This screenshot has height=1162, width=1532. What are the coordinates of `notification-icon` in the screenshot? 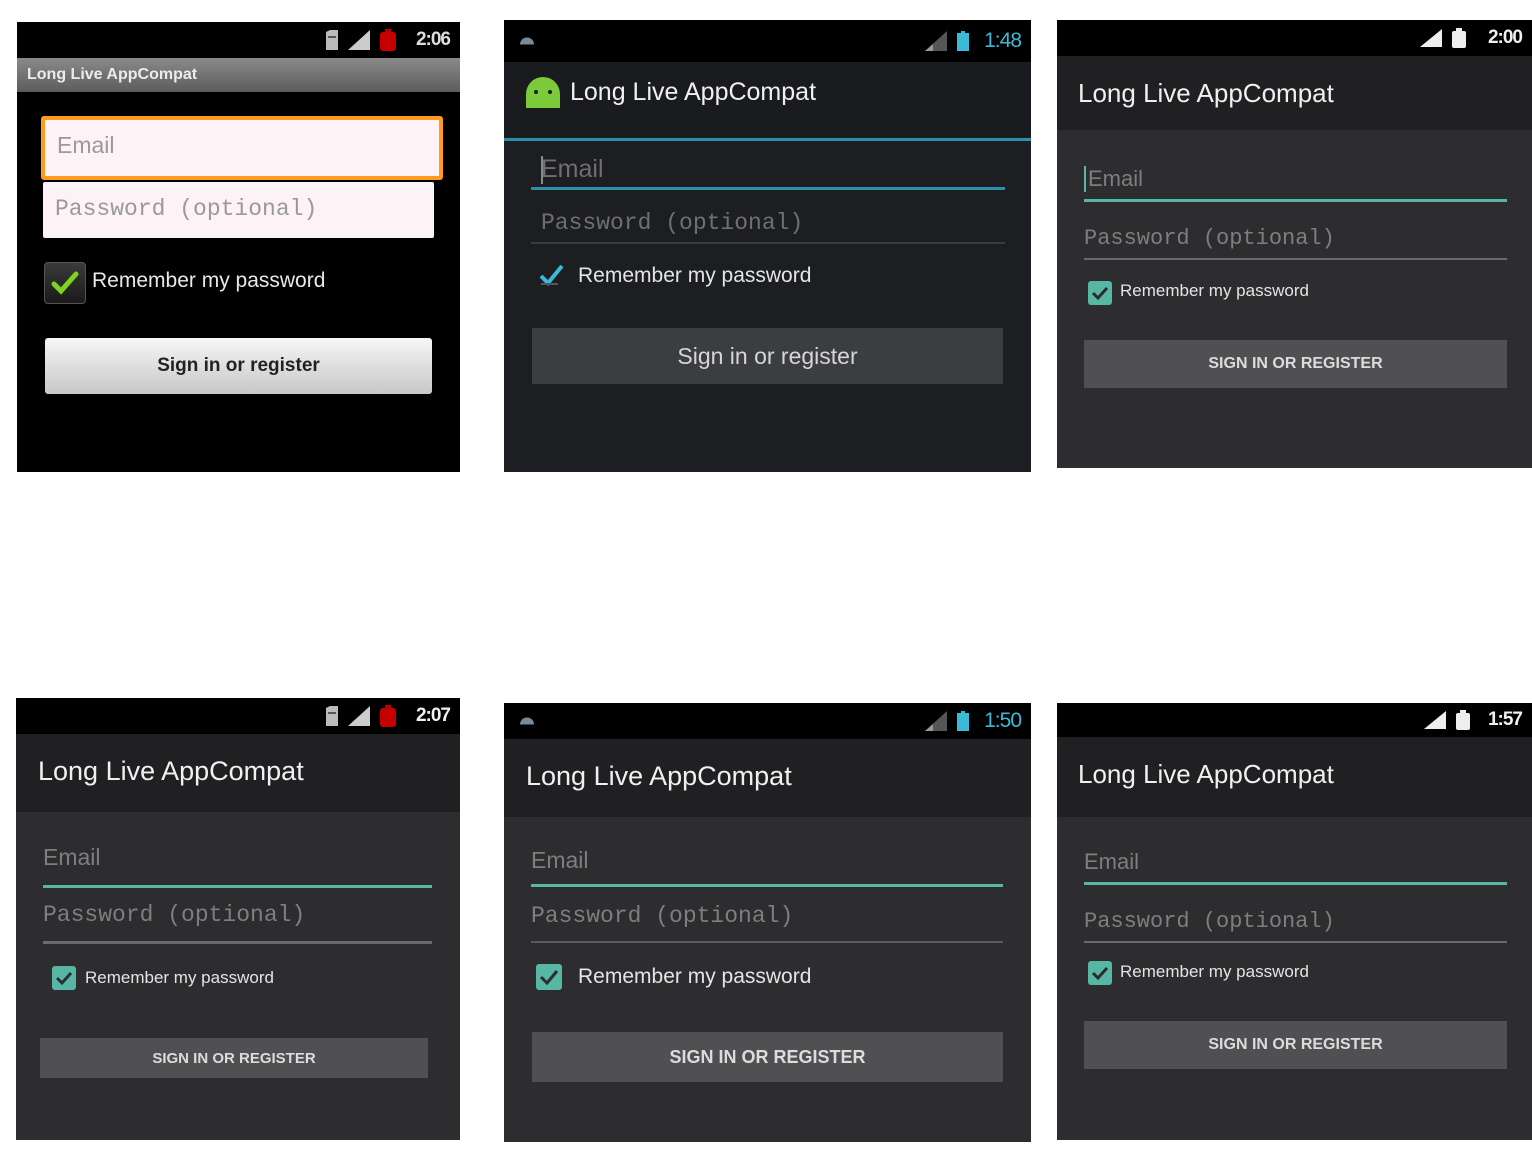 It's located at (527, 721).